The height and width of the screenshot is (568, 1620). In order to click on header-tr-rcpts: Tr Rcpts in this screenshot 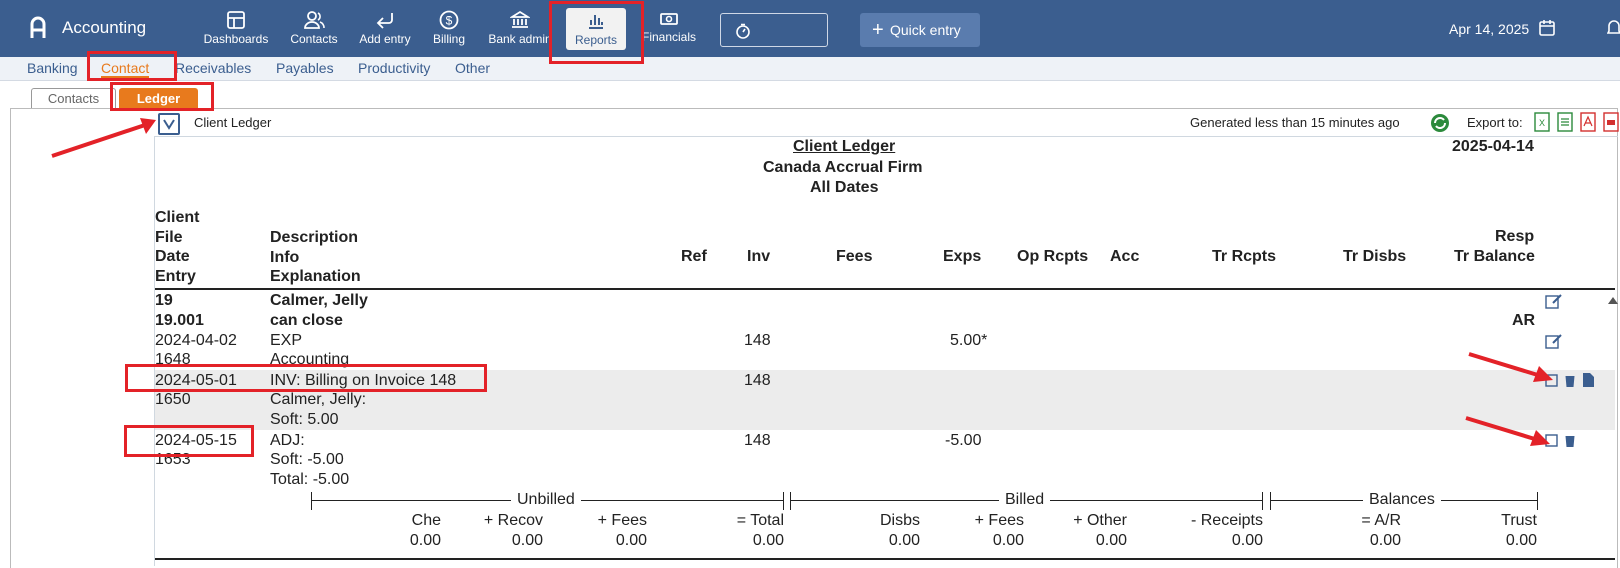, I will do `click(1244, 256)`.